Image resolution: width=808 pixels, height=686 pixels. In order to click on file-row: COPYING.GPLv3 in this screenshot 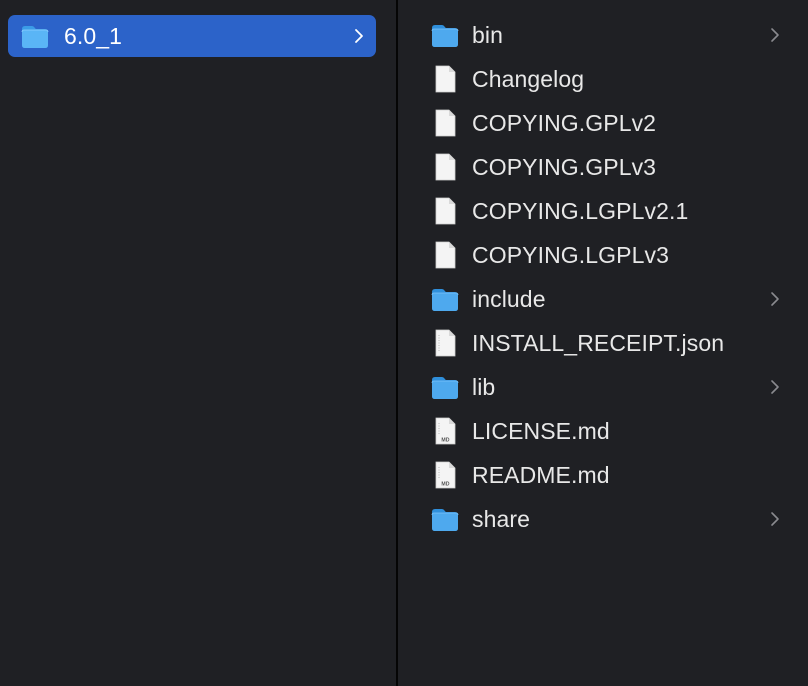, I will do `click(610, 167)`.